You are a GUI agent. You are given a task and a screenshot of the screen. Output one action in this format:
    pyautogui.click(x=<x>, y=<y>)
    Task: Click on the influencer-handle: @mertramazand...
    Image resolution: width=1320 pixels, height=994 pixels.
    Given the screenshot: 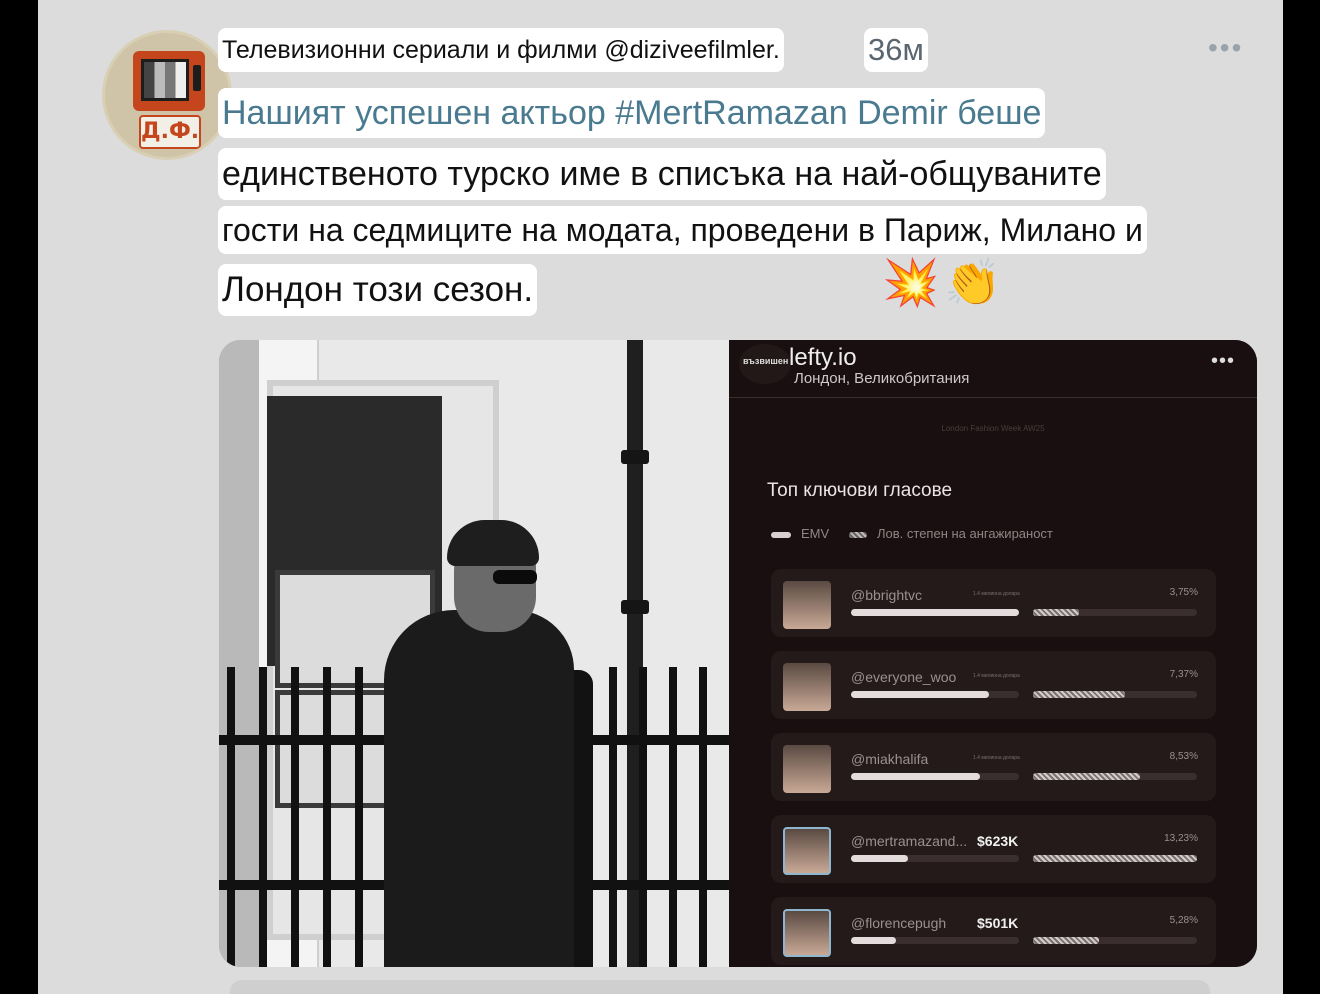 What is the action you would take?
    pyautogui.click(x=909, y=841)
    